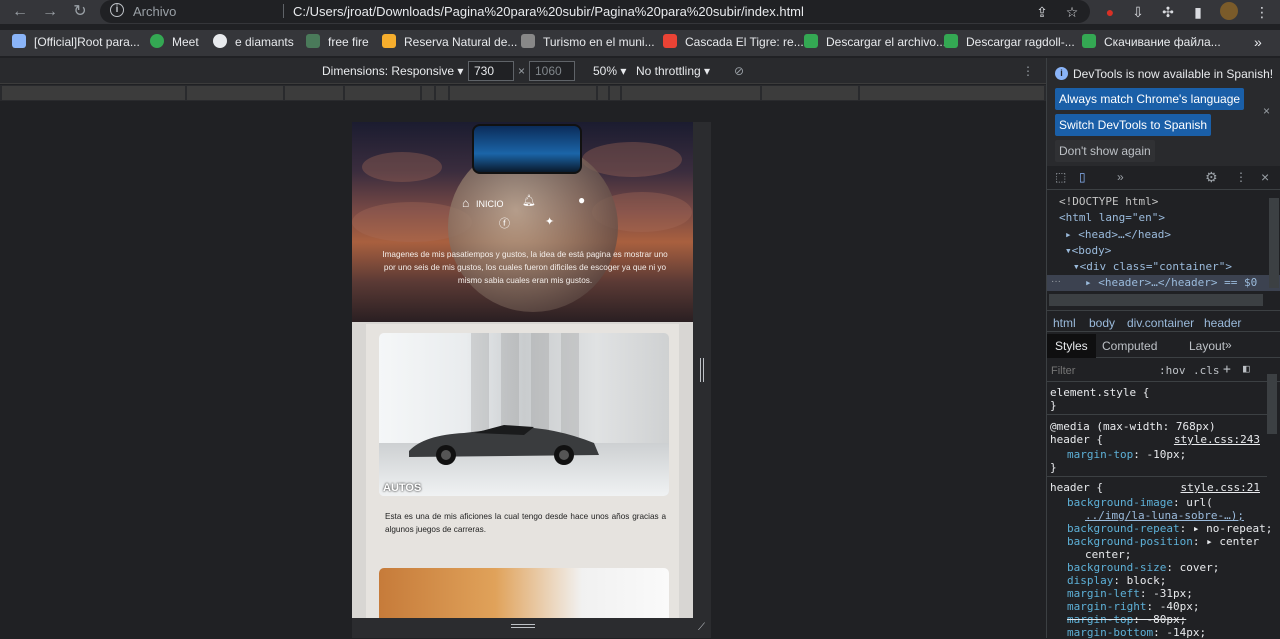 The width and height of the screenshot is (1280, 639). Describe the element at coordinates (1060, 177) in the screenshot. I see `inspect-icon: ⬚` at that location.